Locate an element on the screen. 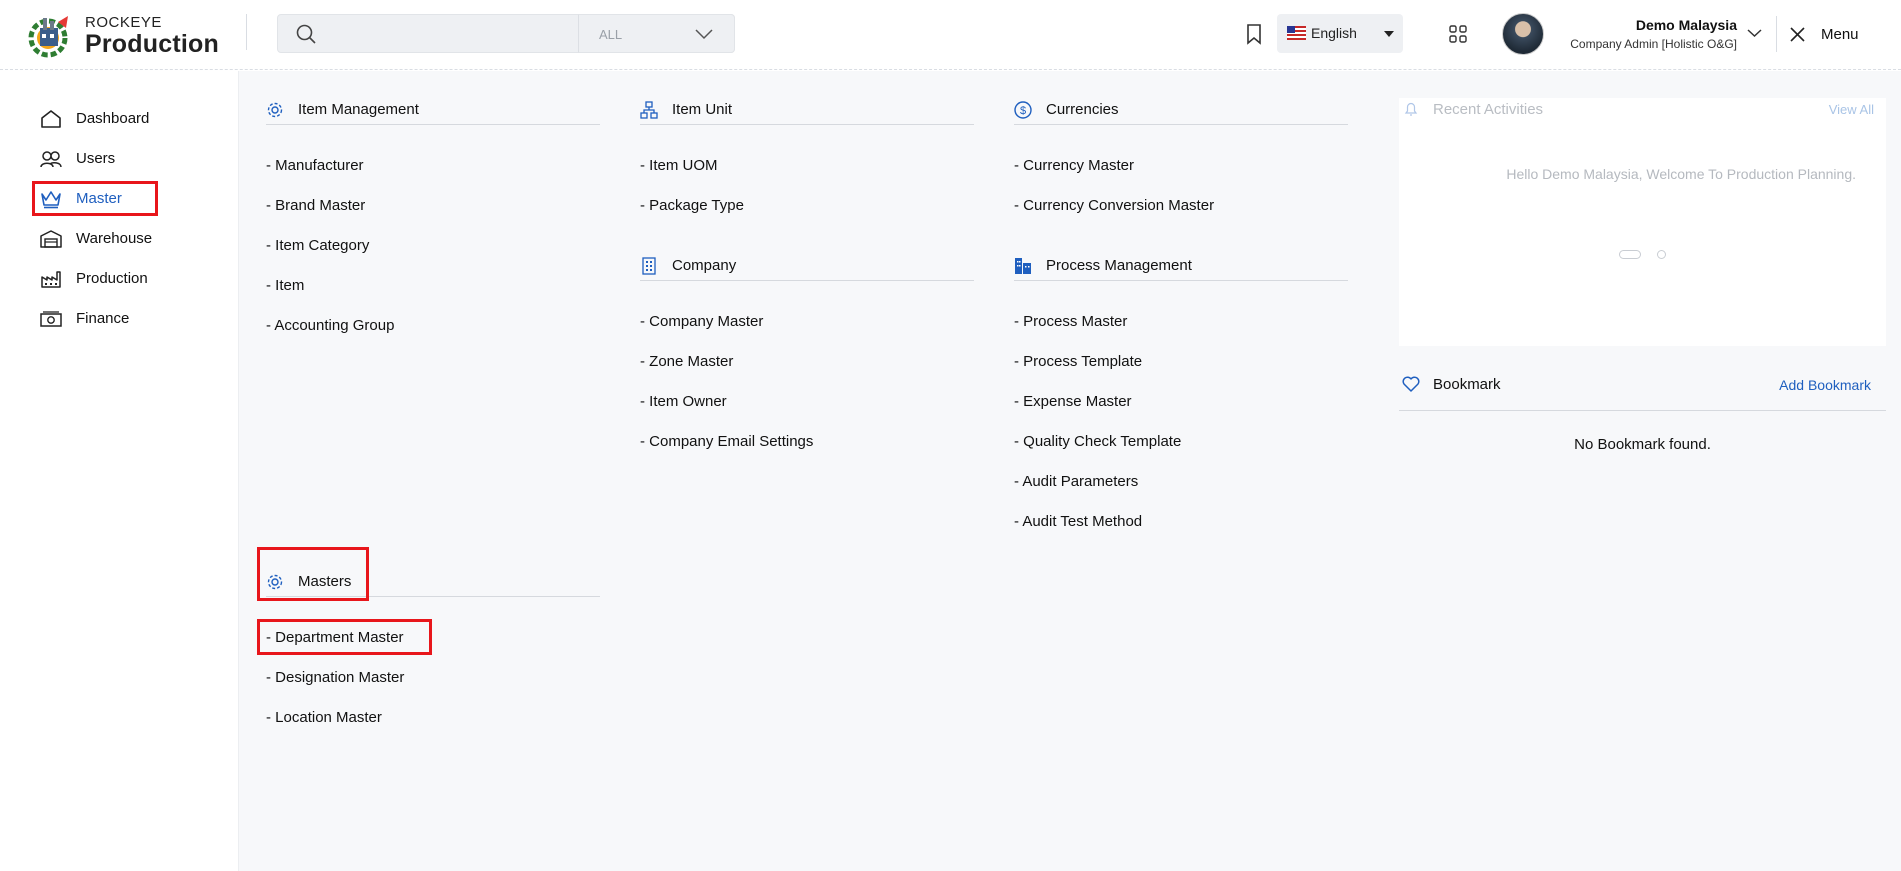  section-header: Process Management is located at coordinates (1181, 266).